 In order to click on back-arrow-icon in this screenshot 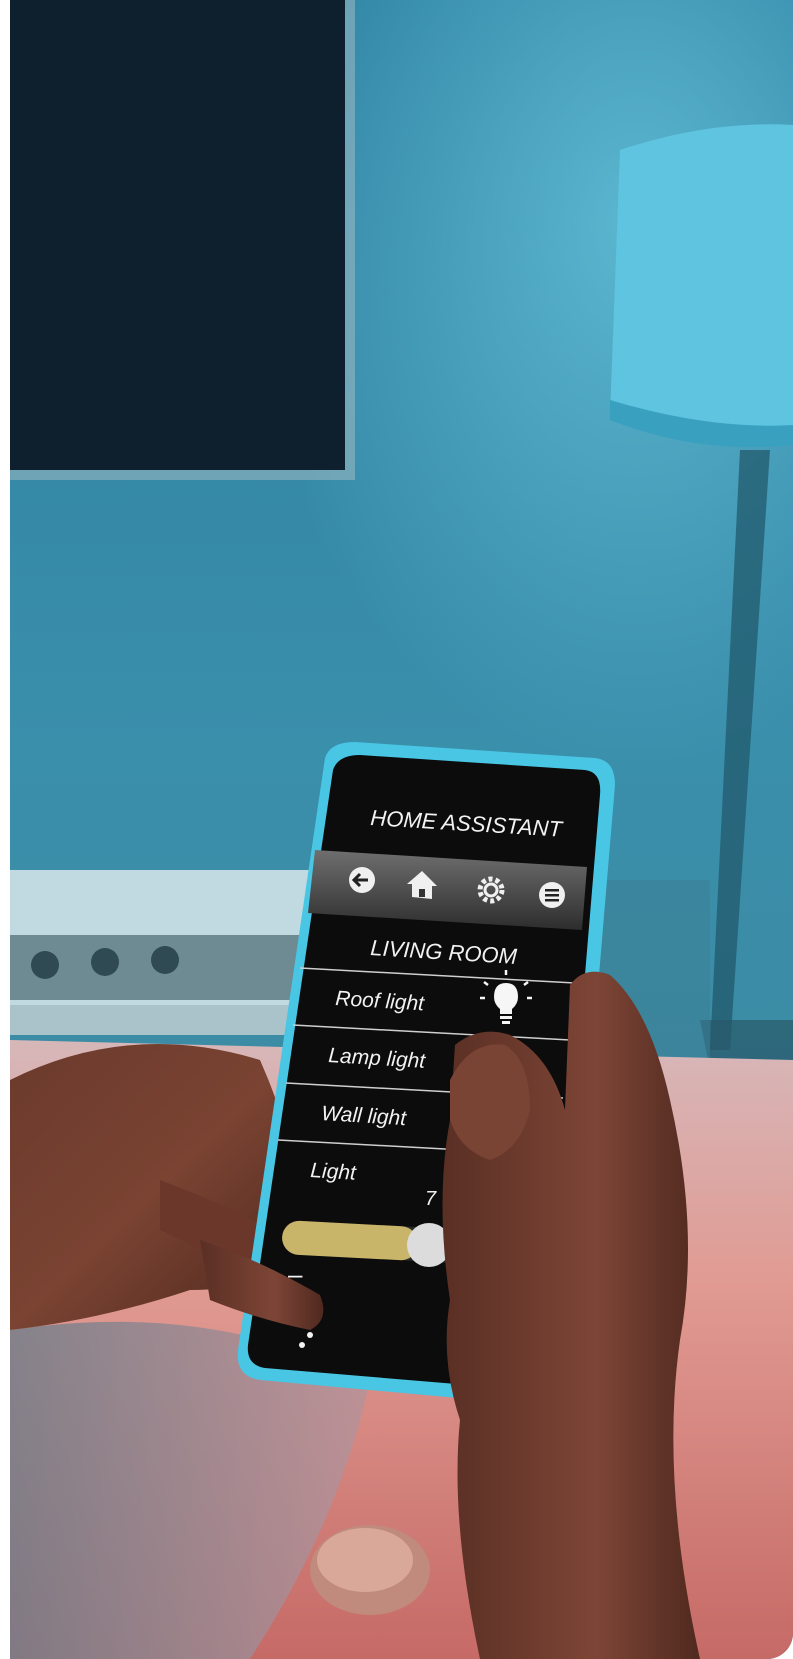, I will do `click(362, 880)`.